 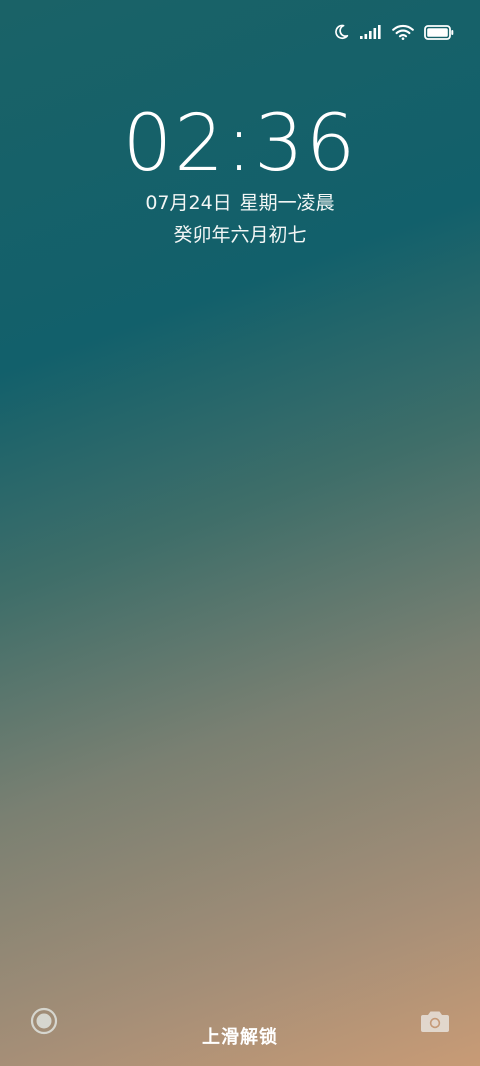 I want to click on clock-time: 02:36, so click(x=240, y=144).